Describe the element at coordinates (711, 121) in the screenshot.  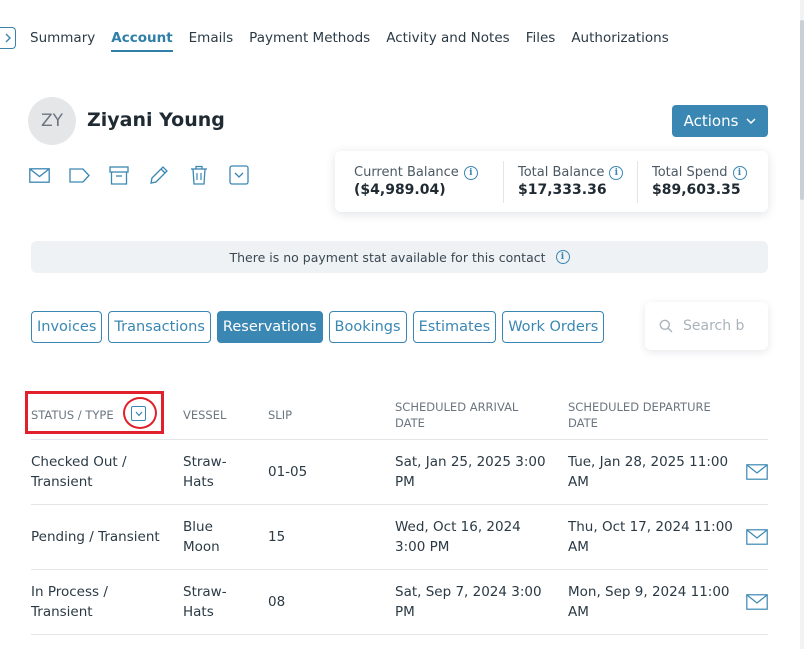
I see `actions-button-label: Actions` at that location.